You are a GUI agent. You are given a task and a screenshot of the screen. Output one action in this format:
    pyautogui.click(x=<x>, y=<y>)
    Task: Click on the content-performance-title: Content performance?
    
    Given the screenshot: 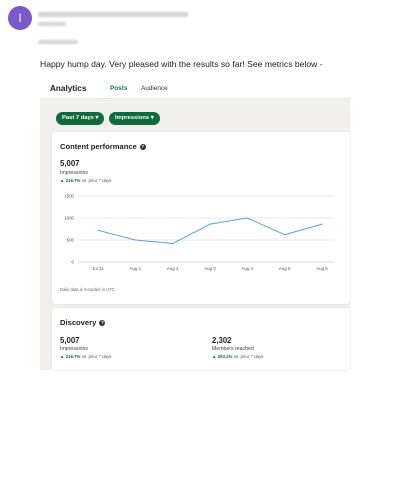 What is the action you would take?
    pyautogui.click(x=103, y=146)
    